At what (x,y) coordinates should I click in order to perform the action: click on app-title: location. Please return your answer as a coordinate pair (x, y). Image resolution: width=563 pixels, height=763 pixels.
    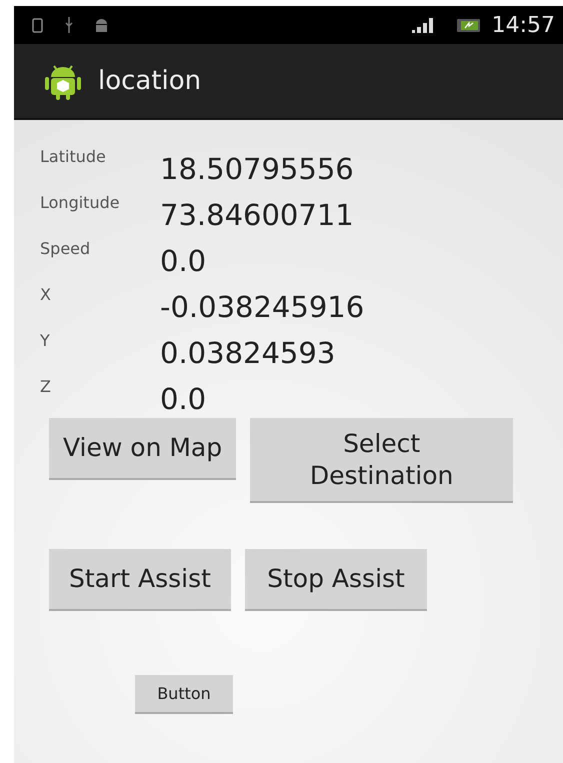
    Looking at the image, I should click on (150, 81).